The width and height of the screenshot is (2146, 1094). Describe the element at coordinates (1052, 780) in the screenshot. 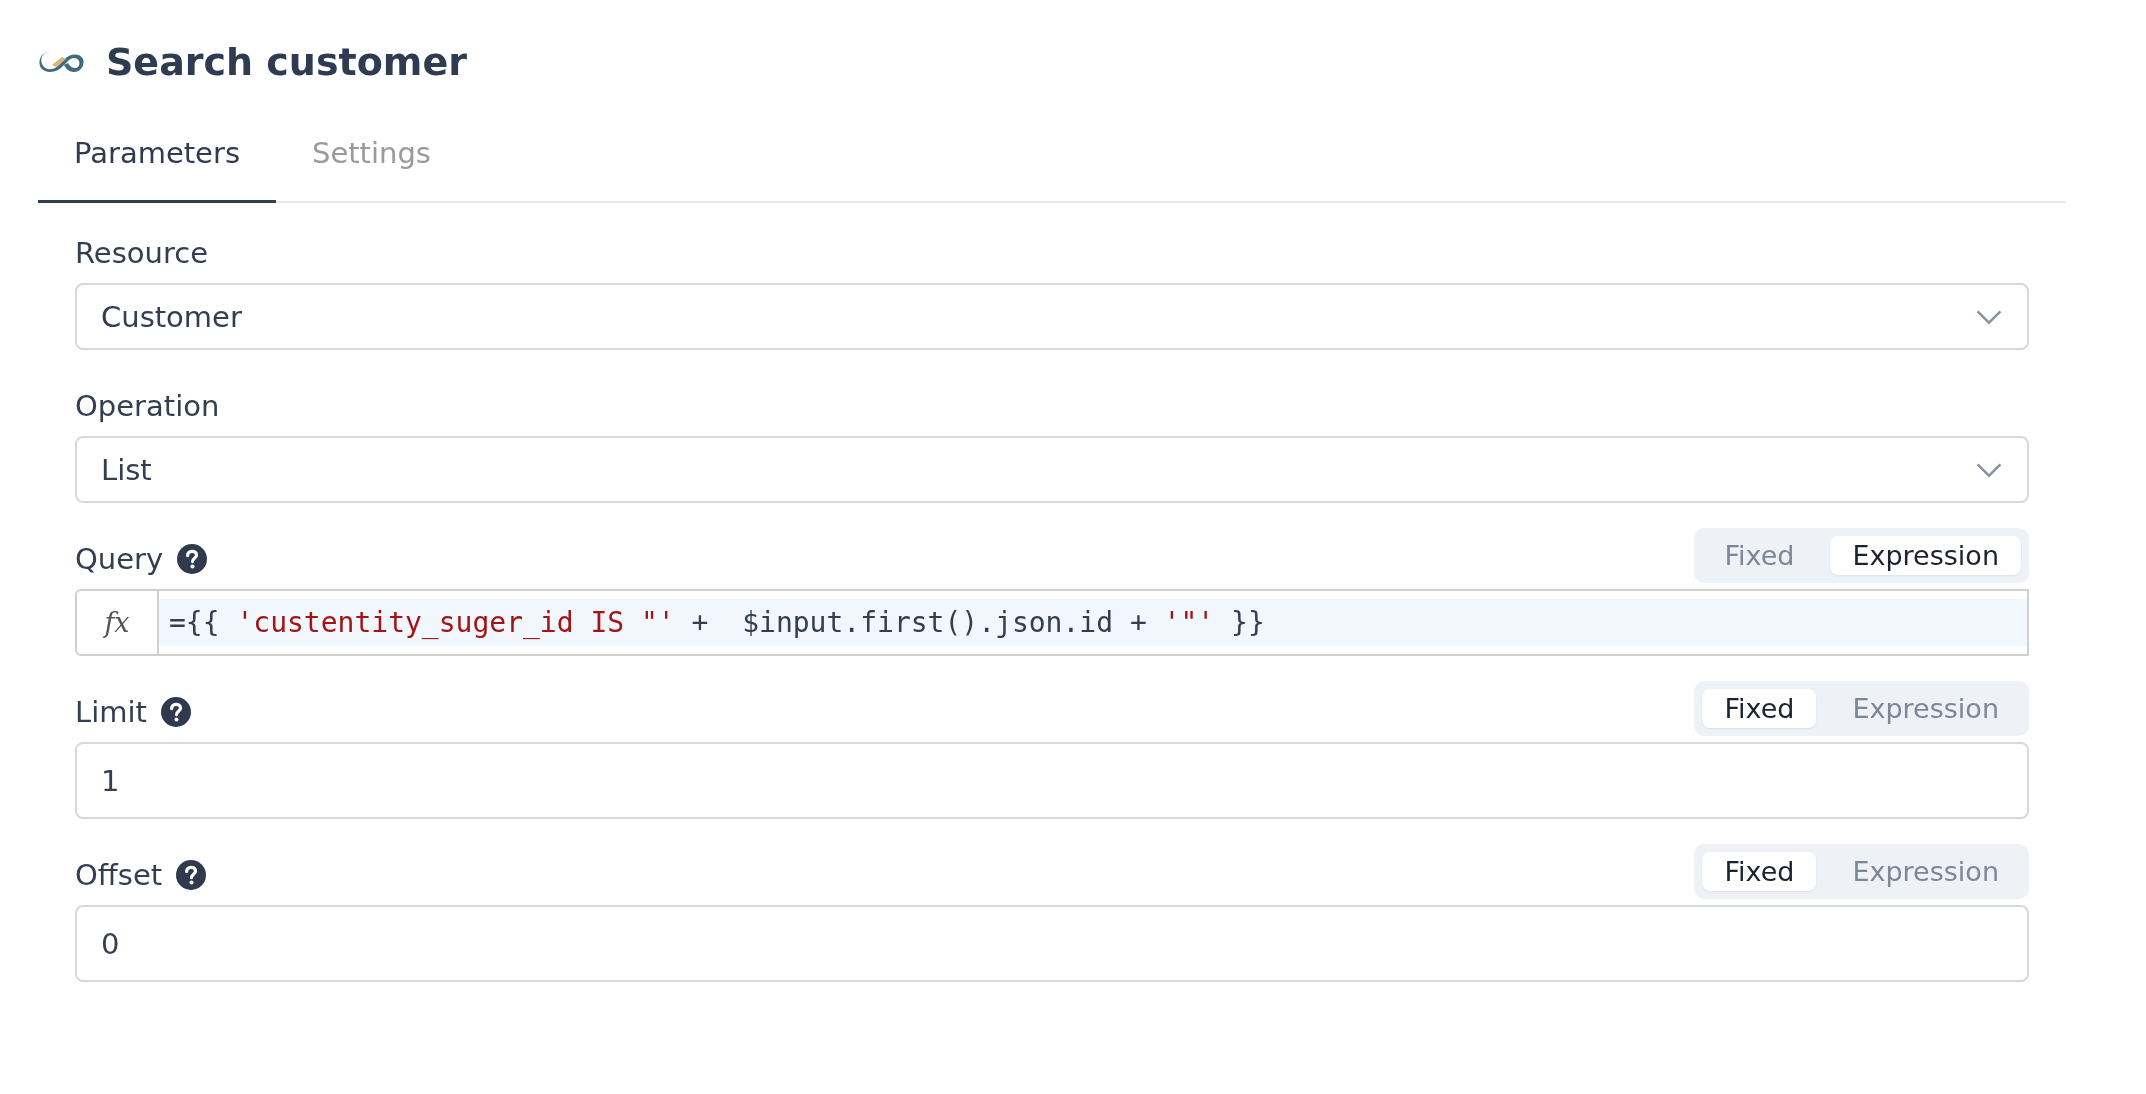

I see `input-field: 1` at that location.